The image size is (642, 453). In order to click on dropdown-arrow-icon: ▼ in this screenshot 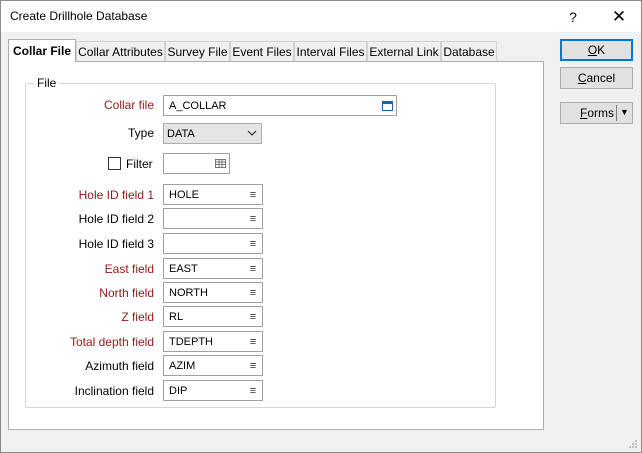, I will do `click(624, 112)`.